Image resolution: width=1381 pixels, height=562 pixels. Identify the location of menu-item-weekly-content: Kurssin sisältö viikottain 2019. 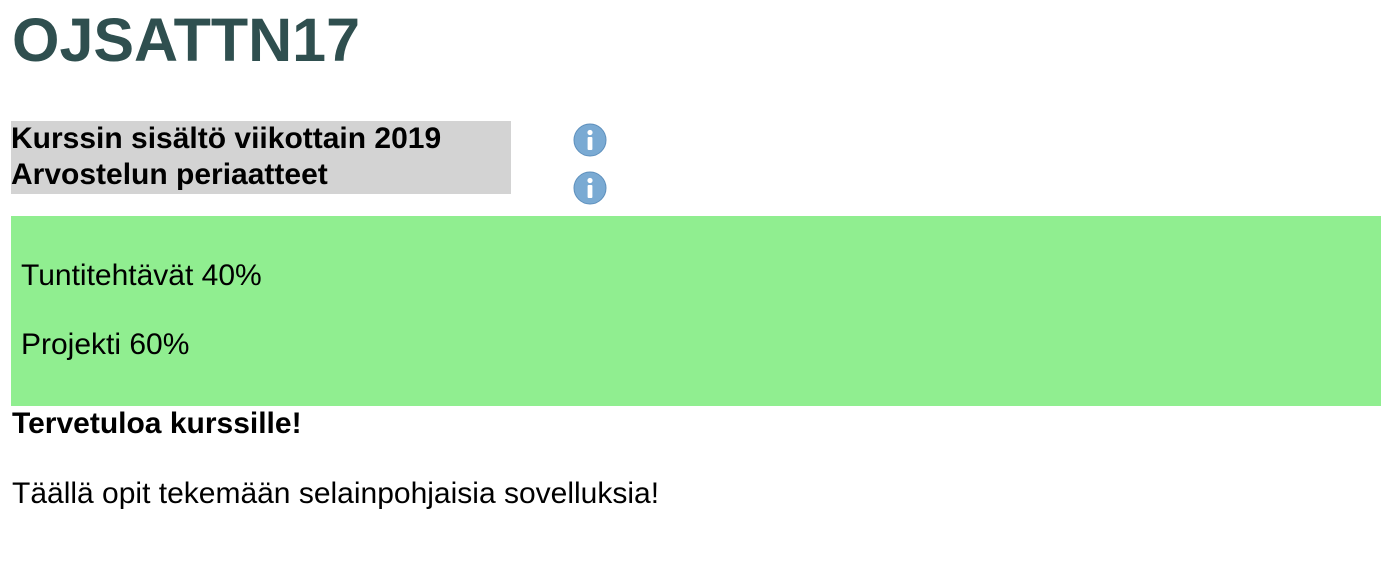
(226, 139).